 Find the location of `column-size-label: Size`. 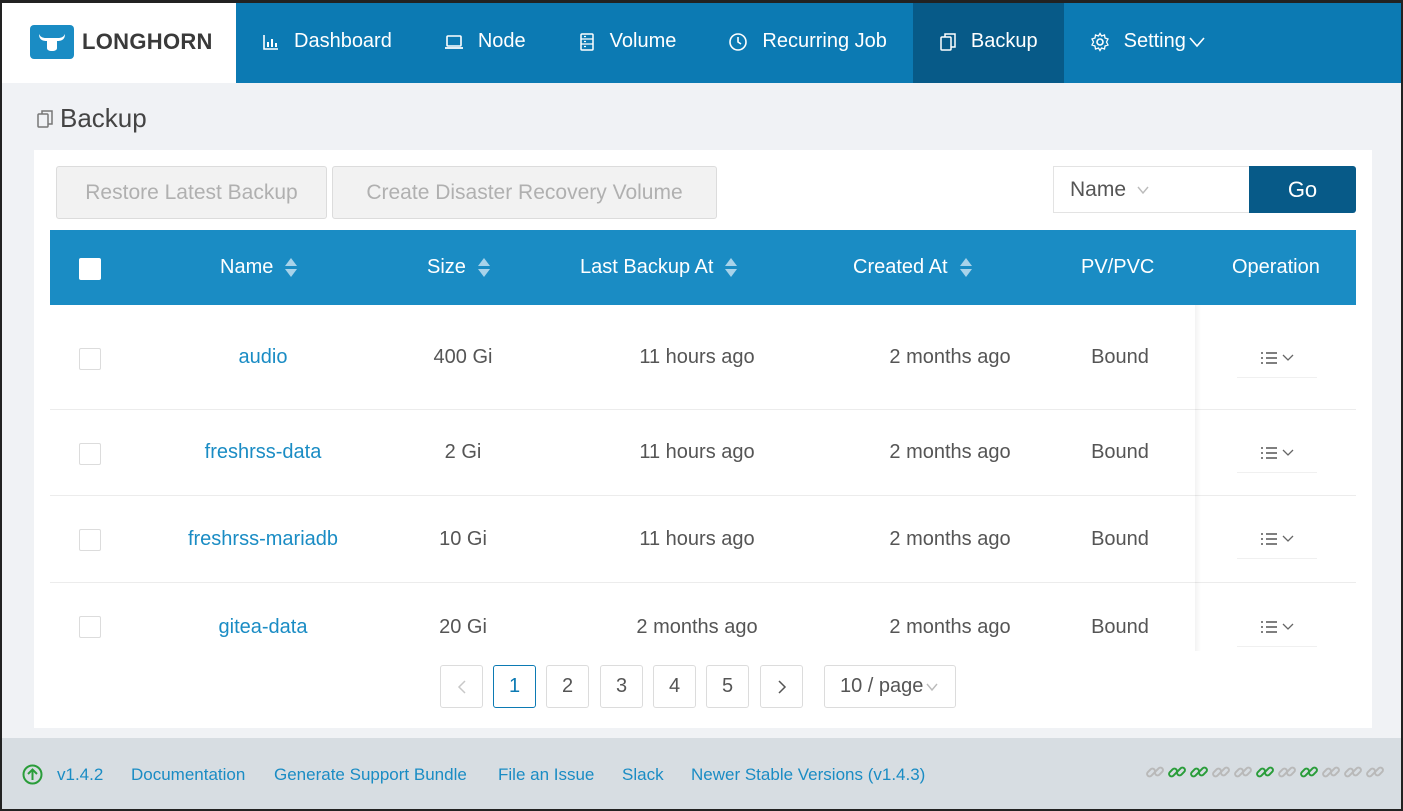

column-size-label: Size is located at coordinates (446, 267).